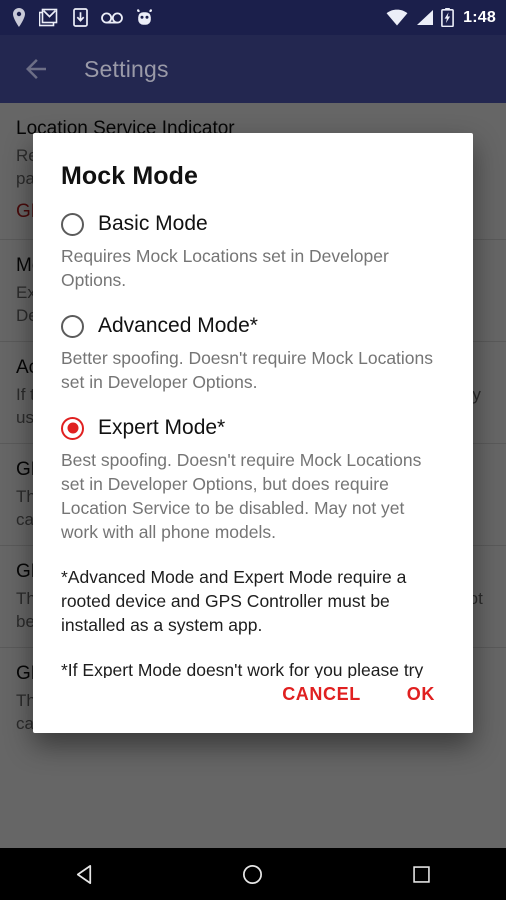  I want to click on location-pin-icon, so click(19, 17).